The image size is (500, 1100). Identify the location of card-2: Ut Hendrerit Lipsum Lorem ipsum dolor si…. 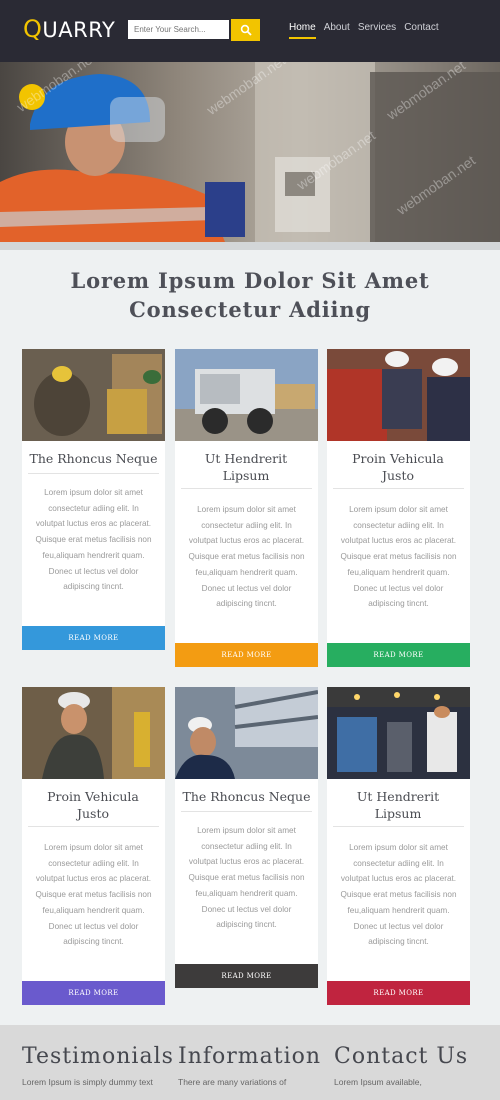
(246, 508).